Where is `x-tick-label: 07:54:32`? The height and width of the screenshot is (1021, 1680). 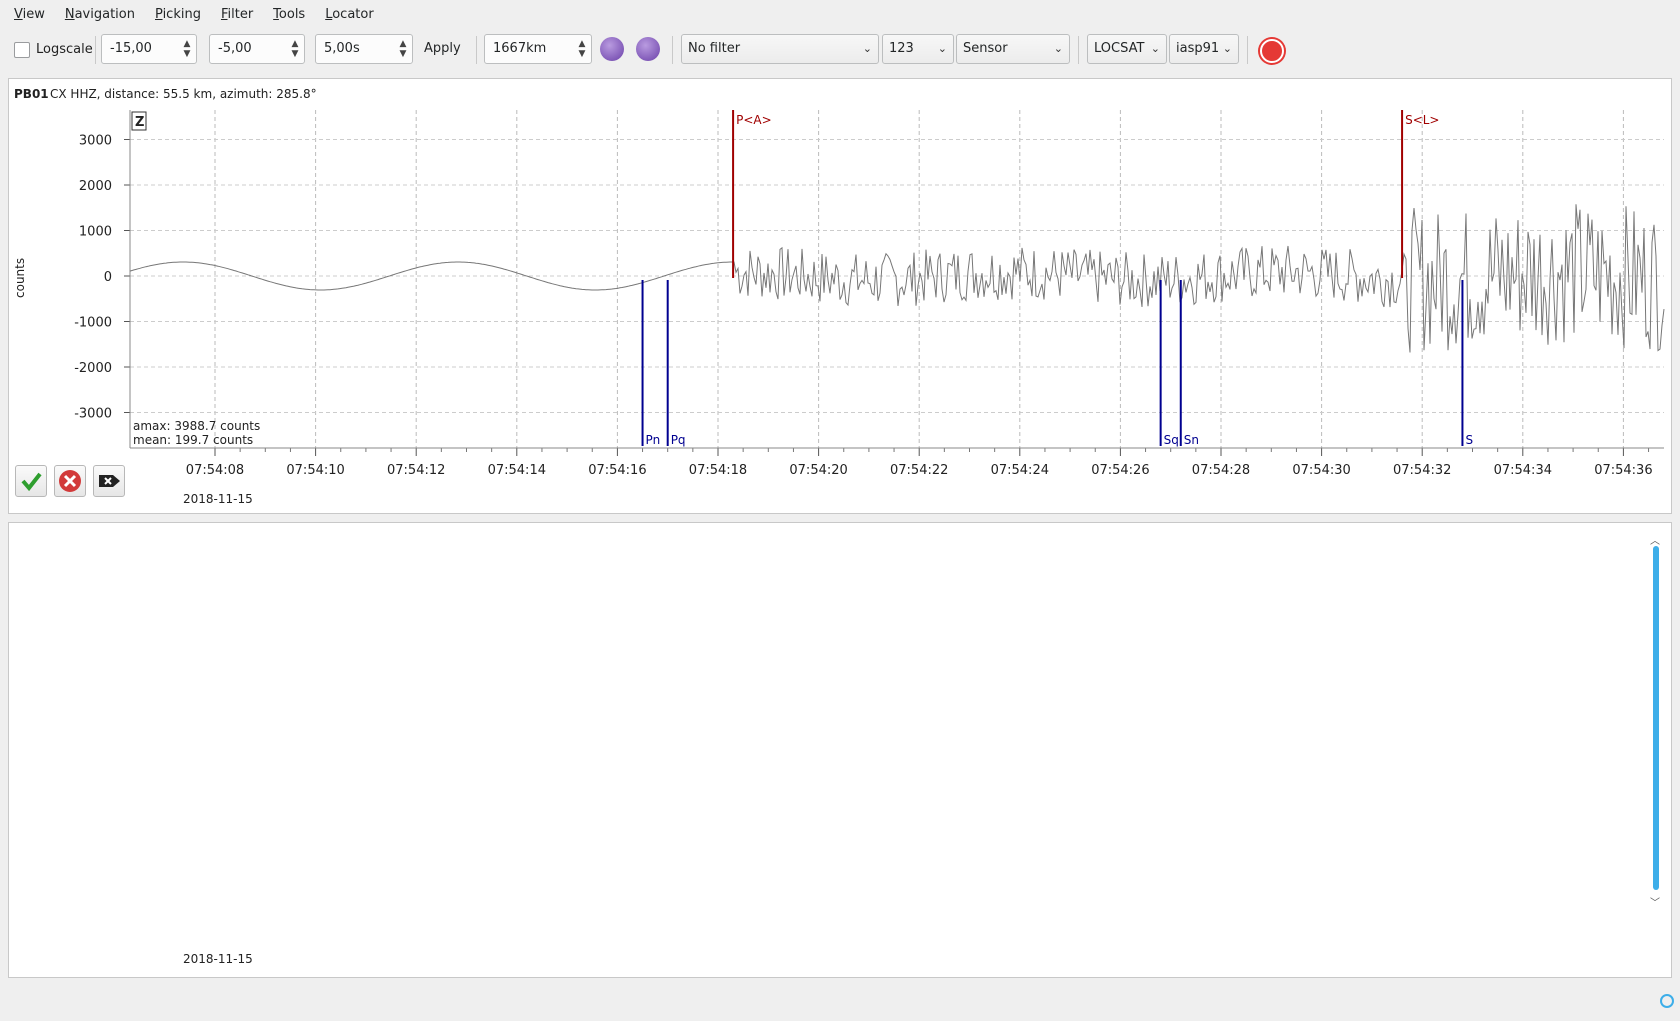 x-tick-label: 07:54:32 is located at coordinates (1422, 470).